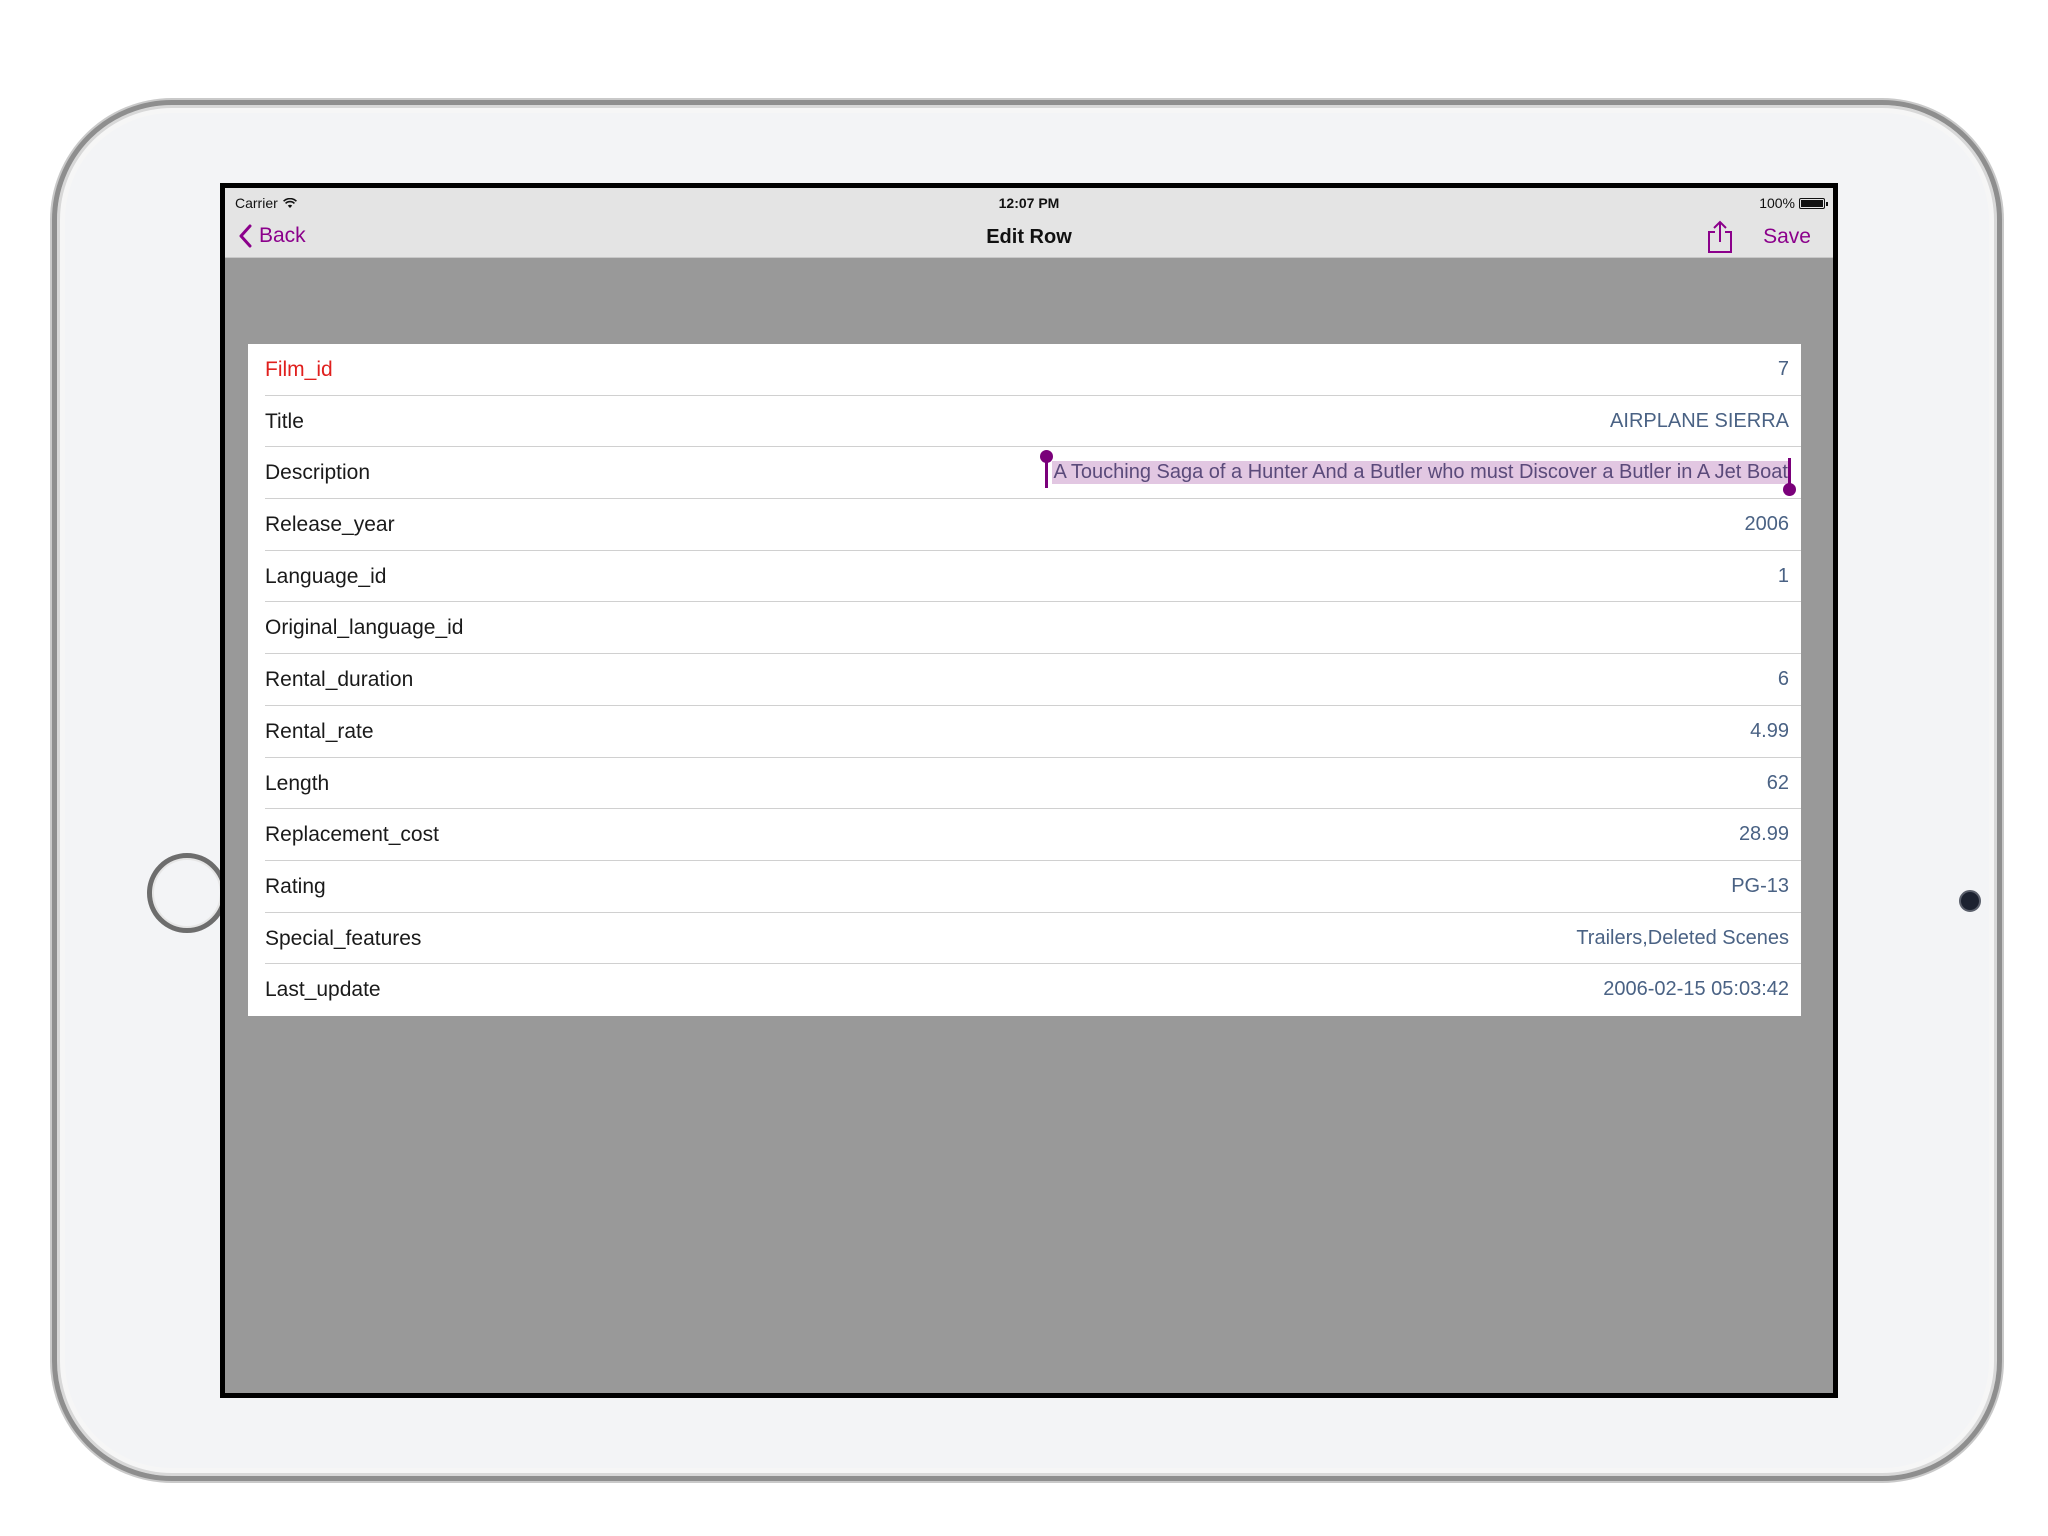 Image resolution: width=2048 pixels, height=1536 pixels. What do you see at coordinates (1033, 784) in the screenshot?
I see `row-length: Length 62` at bounding box center [1033, 784].